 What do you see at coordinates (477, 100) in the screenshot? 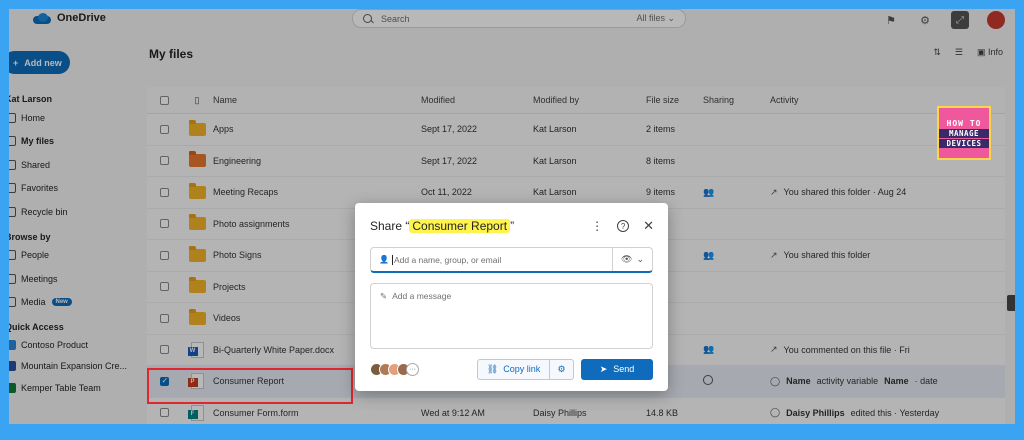
I see `column-modified: Modified` at bounding box center [477, 100].